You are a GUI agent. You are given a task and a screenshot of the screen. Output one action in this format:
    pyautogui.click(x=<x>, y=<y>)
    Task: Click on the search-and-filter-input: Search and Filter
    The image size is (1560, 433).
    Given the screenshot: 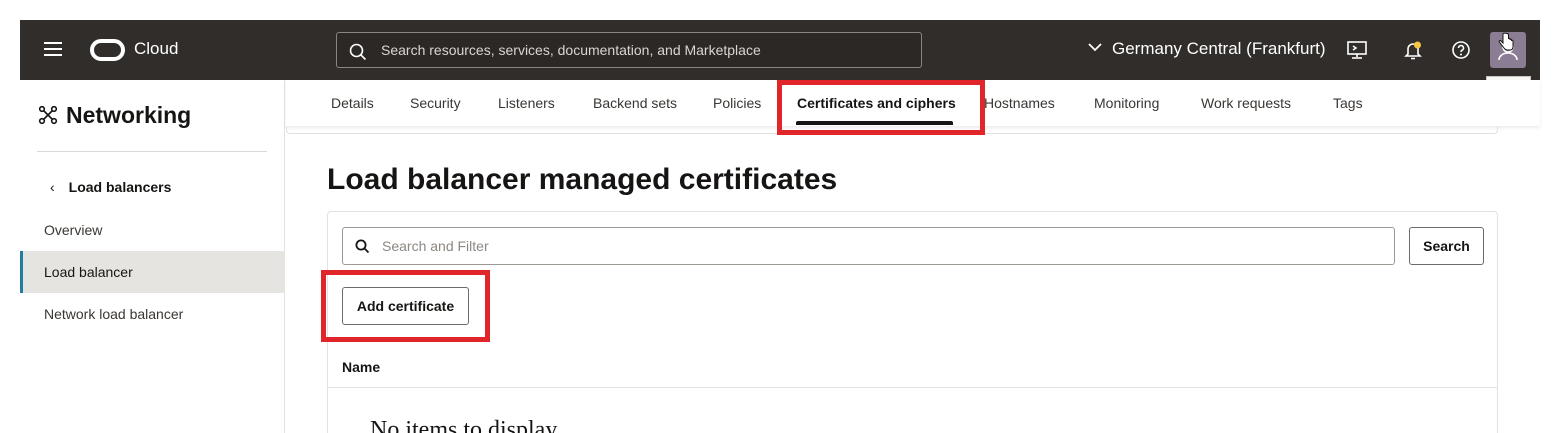 What is the action you would take?
    pyautogui.click(x=868, y=246)
    